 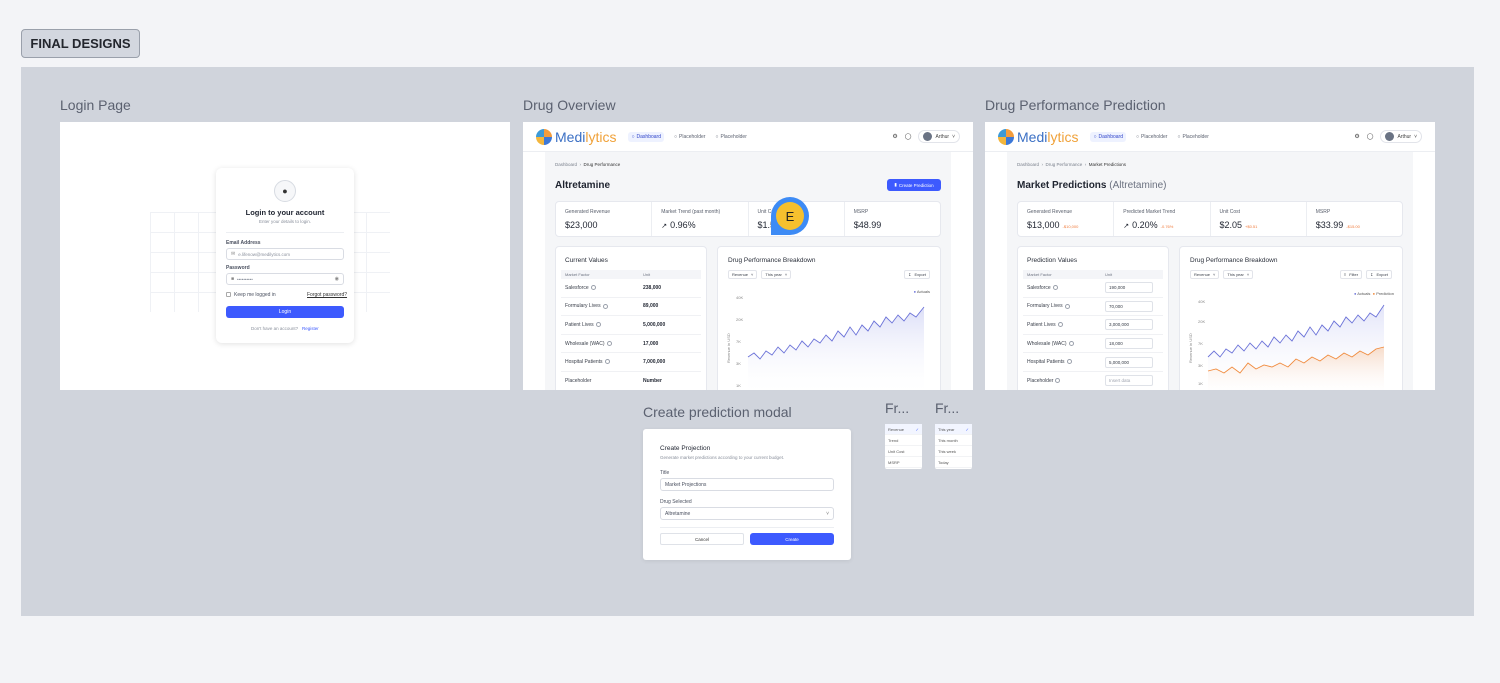 I want to click on table-row: Wholesale (WAC) 17,000, so click(x=631, y=344).